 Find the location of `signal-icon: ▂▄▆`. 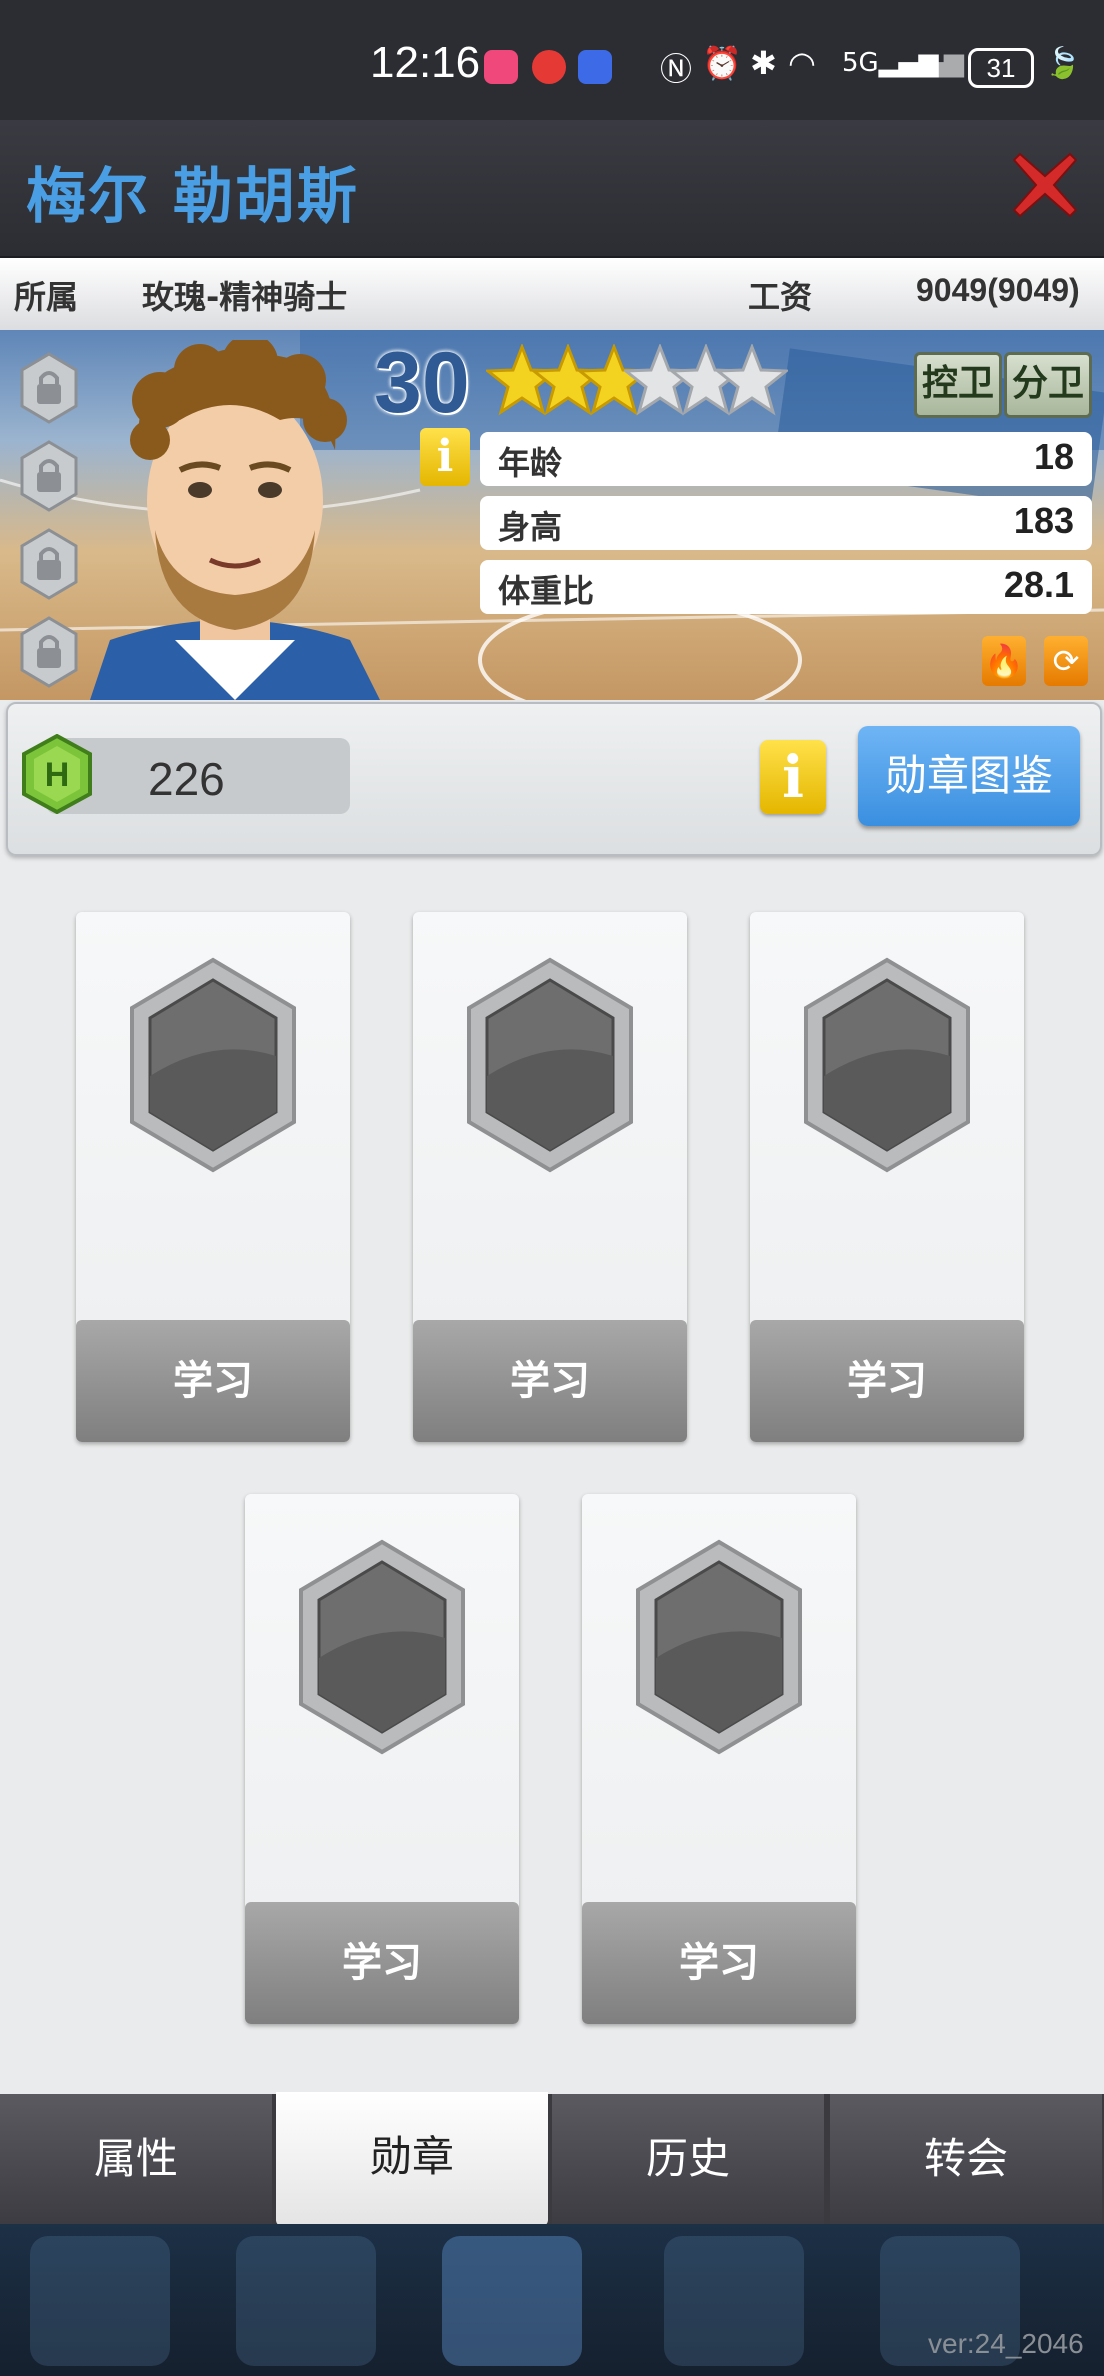

signal-icon: ▂▄▆ is located at coordinates (934, 63).